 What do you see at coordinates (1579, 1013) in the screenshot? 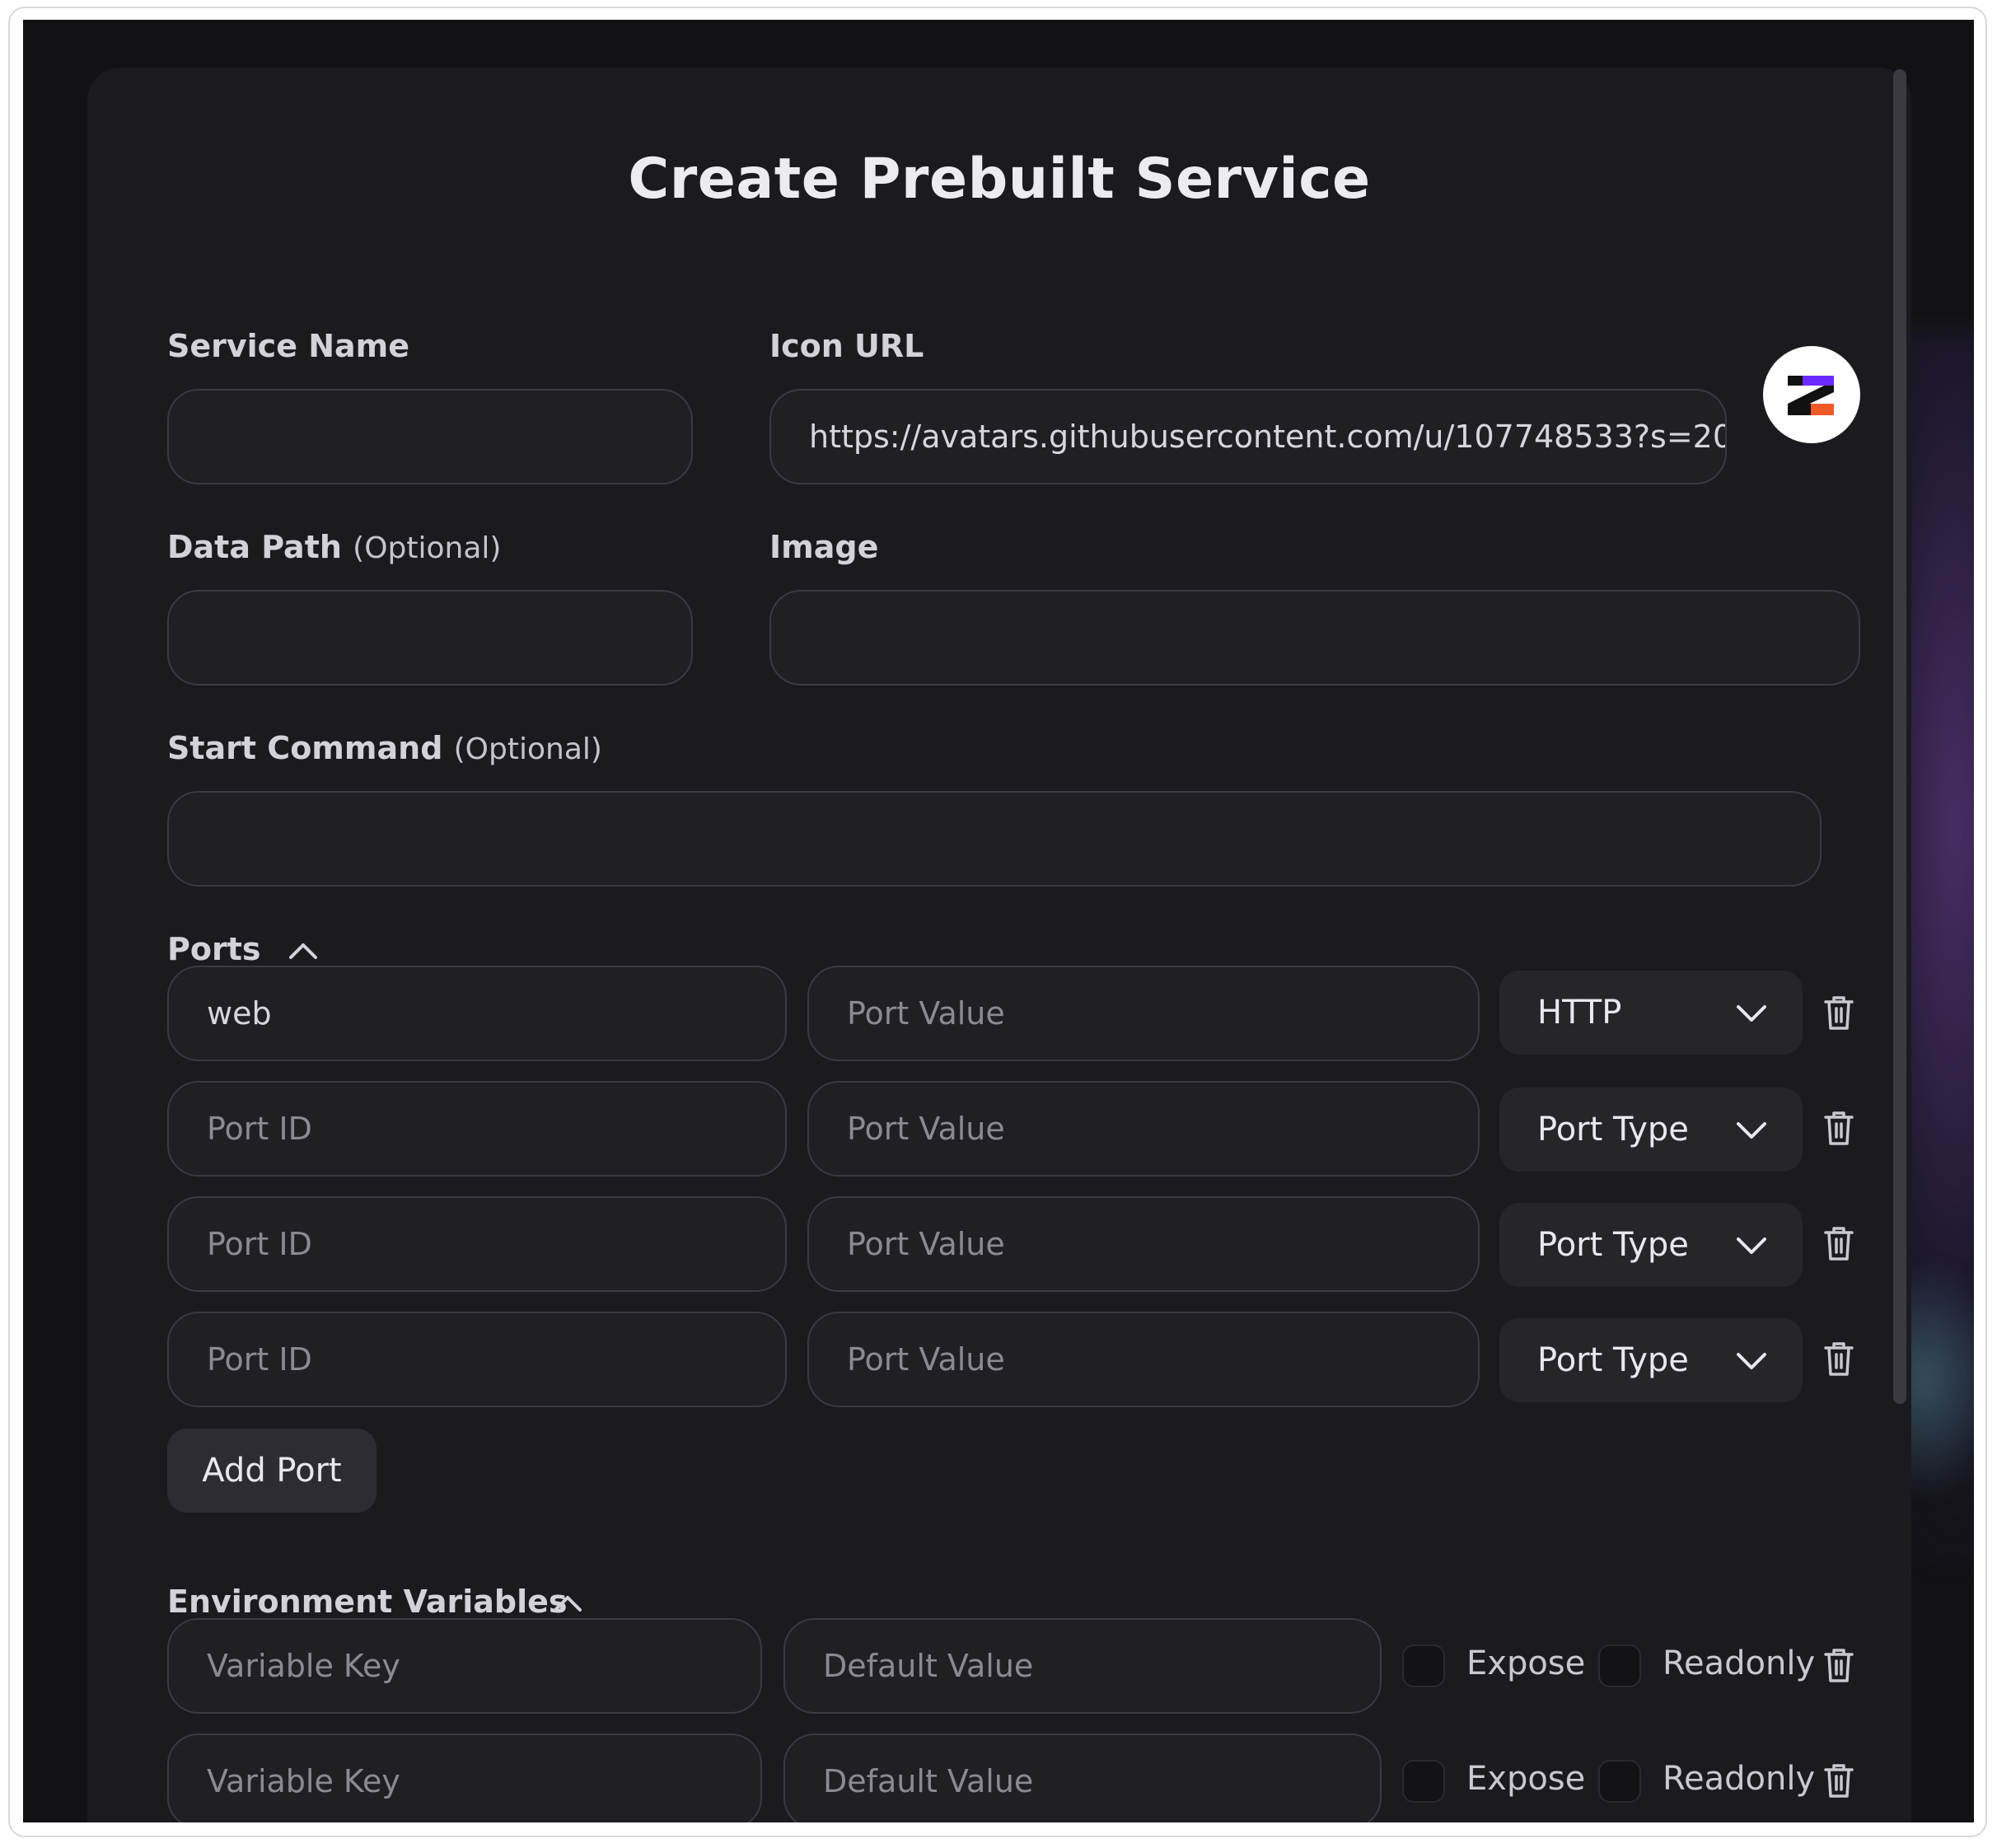
I see `port-type-value: HTTP` at bounding box center [1579, 1013].